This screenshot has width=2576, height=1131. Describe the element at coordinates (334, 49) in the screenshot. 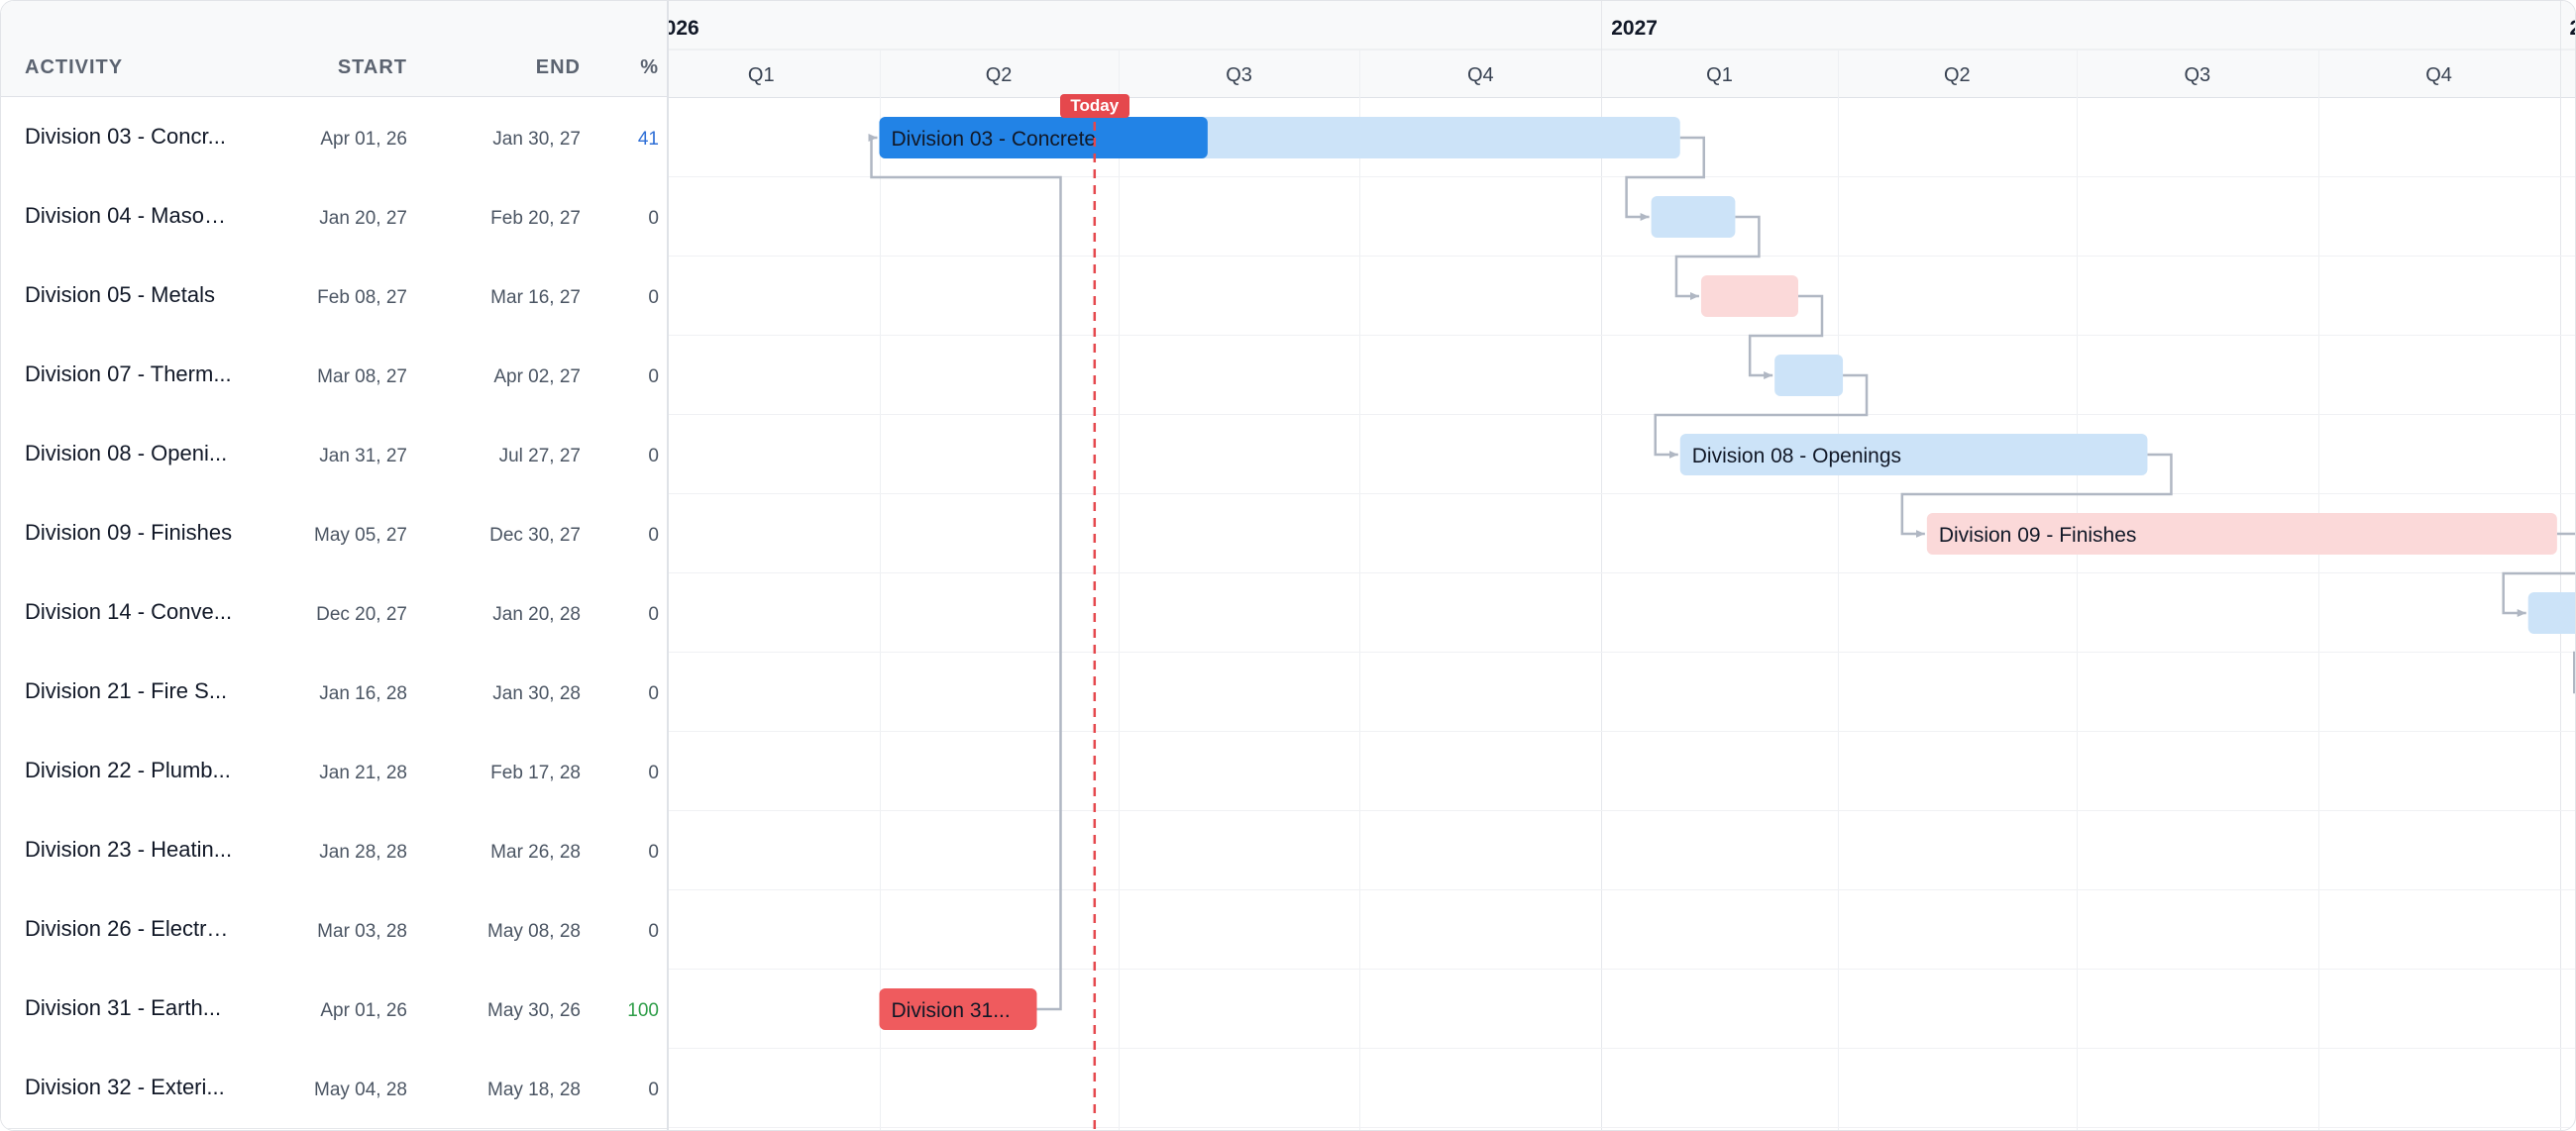

I see `table-header: ACTIVITY START END %` at that location.